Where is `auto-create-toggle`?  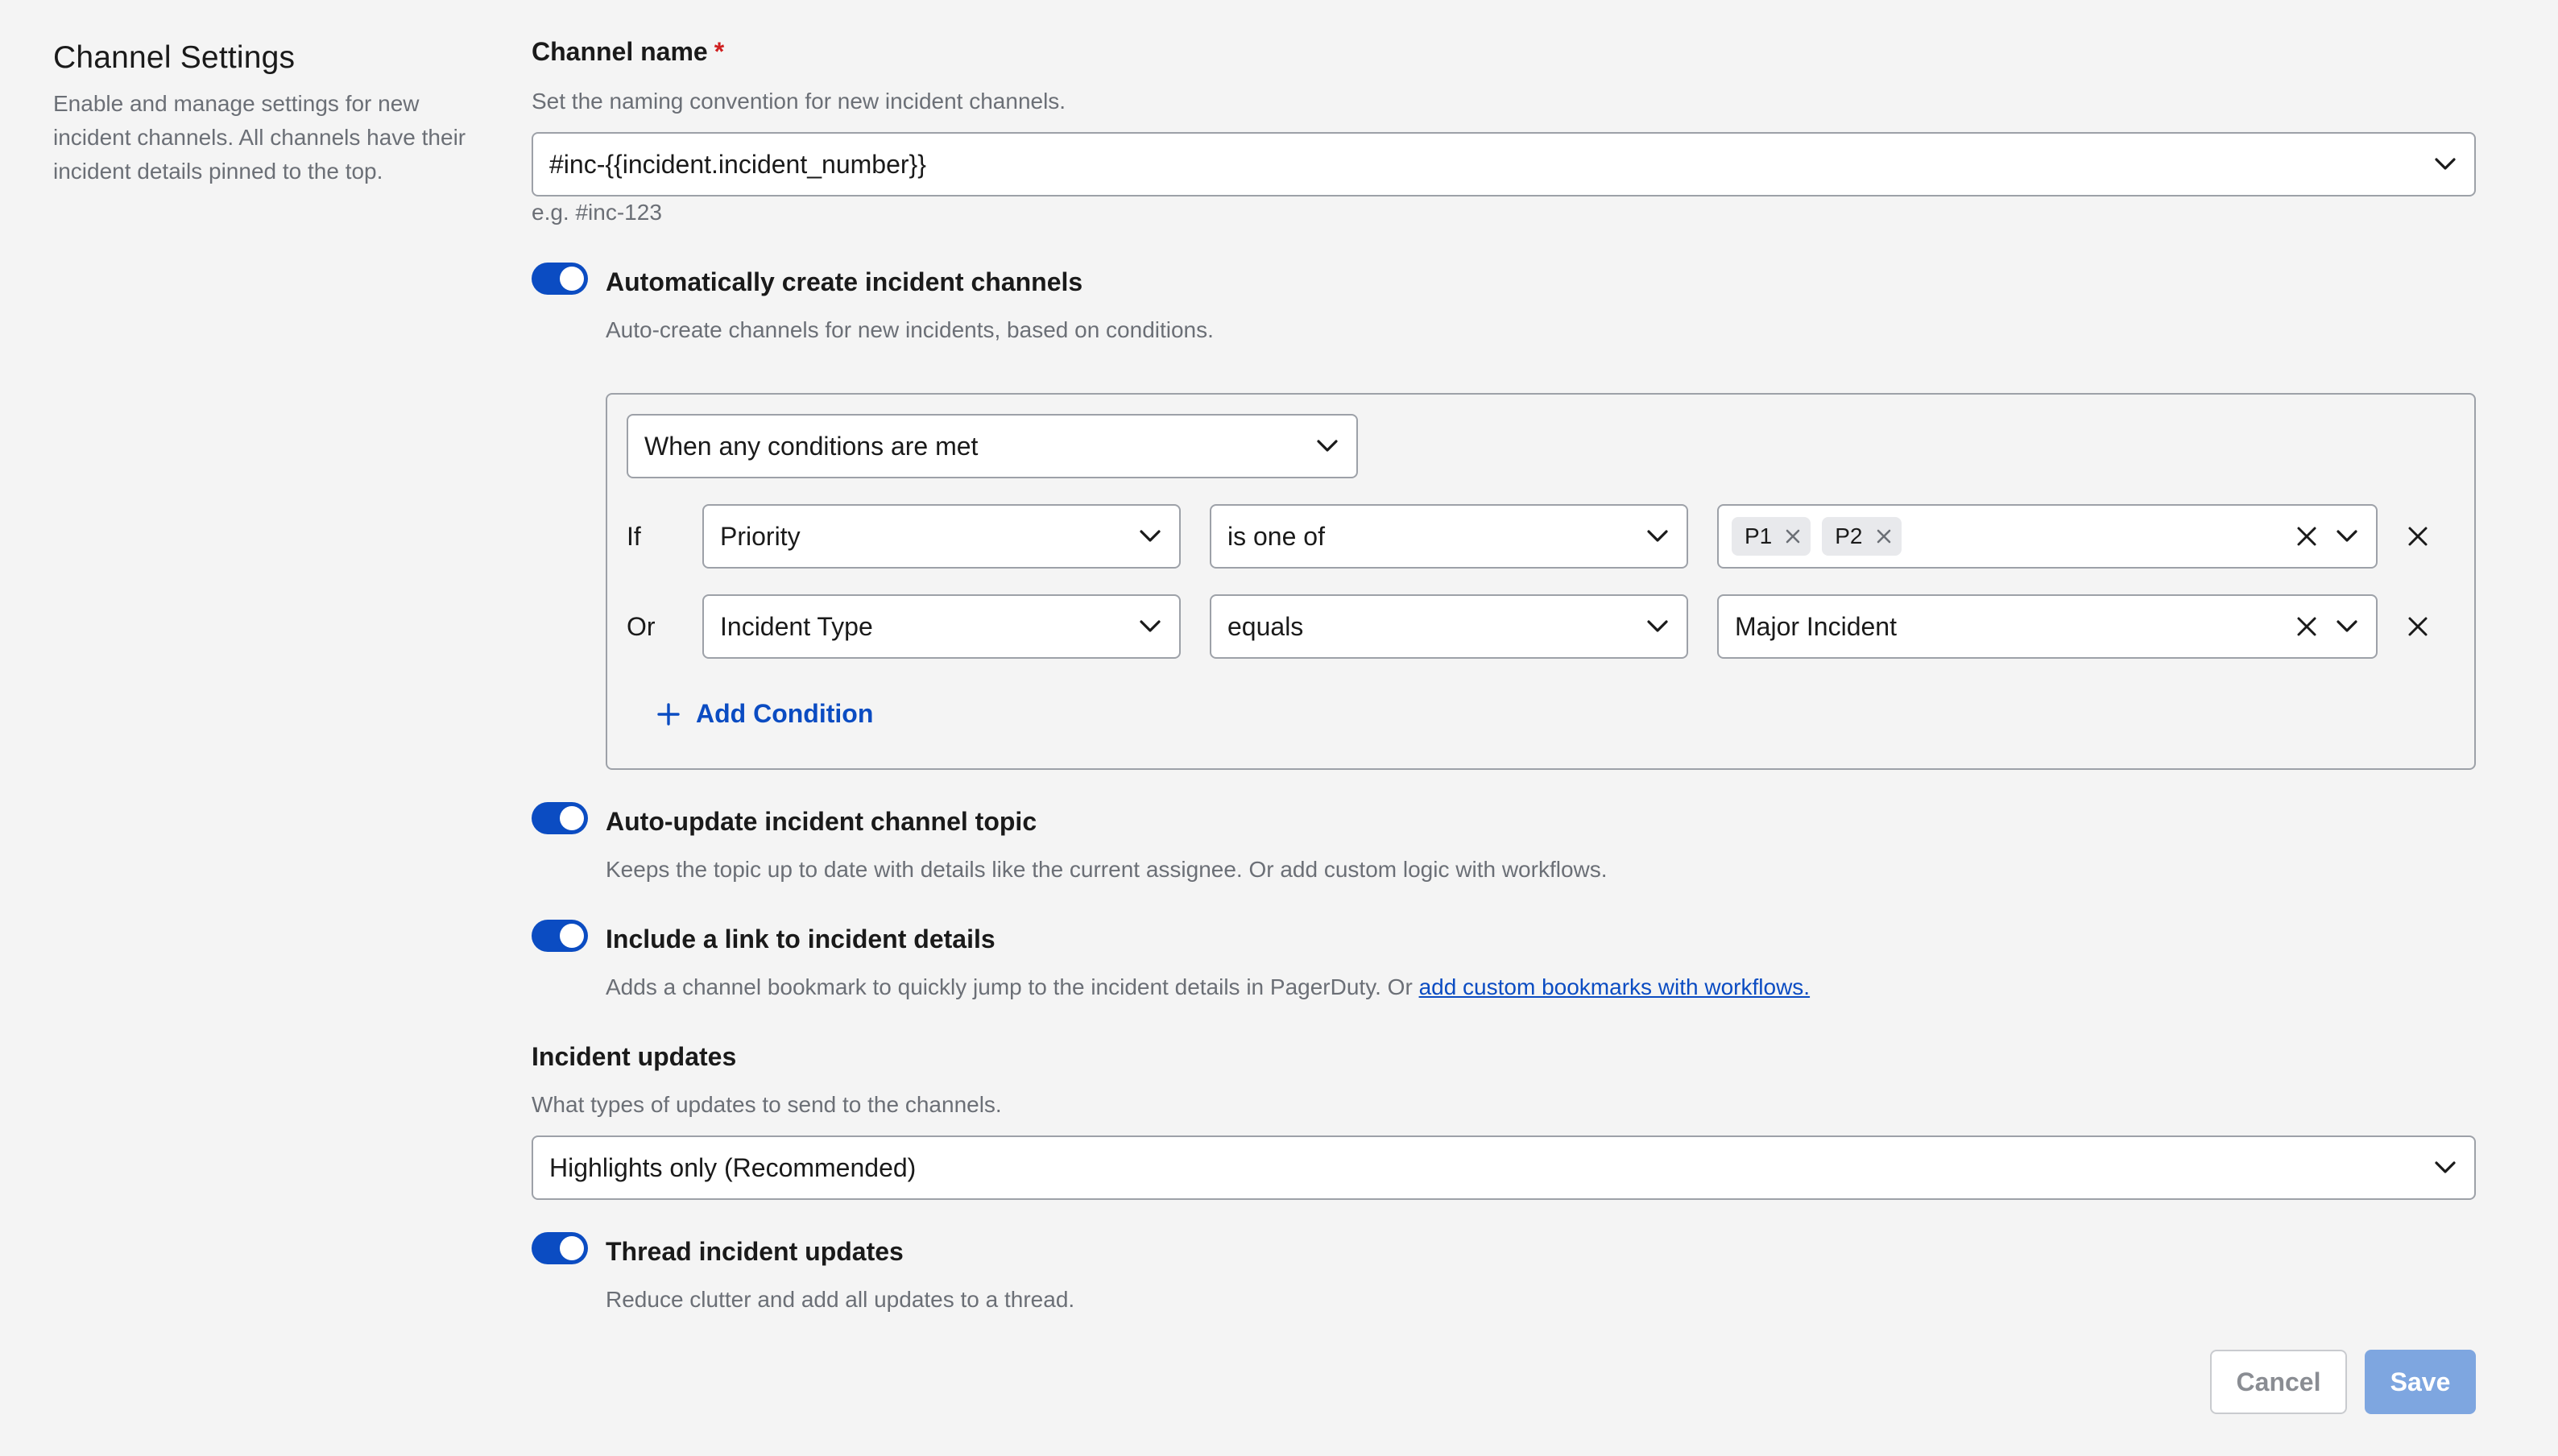 auto-create-toggle is located at coordinates (560, 279).